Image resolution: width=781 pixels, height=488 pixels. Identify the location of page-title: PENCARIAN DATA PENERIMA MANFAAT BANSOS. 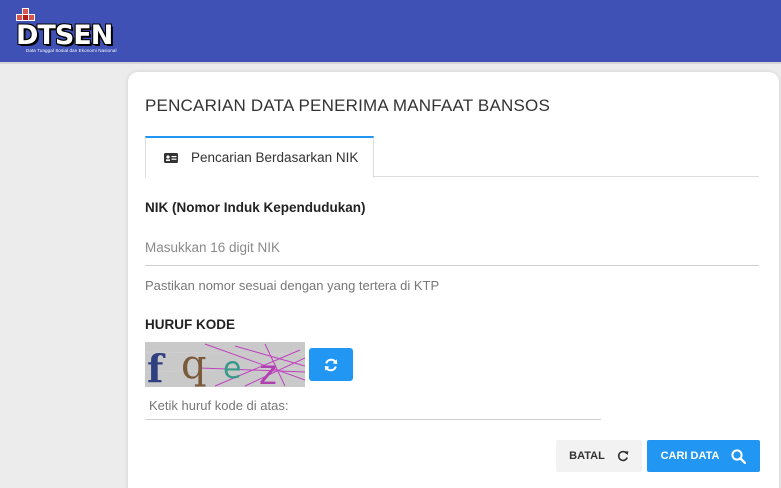
(347, 105).